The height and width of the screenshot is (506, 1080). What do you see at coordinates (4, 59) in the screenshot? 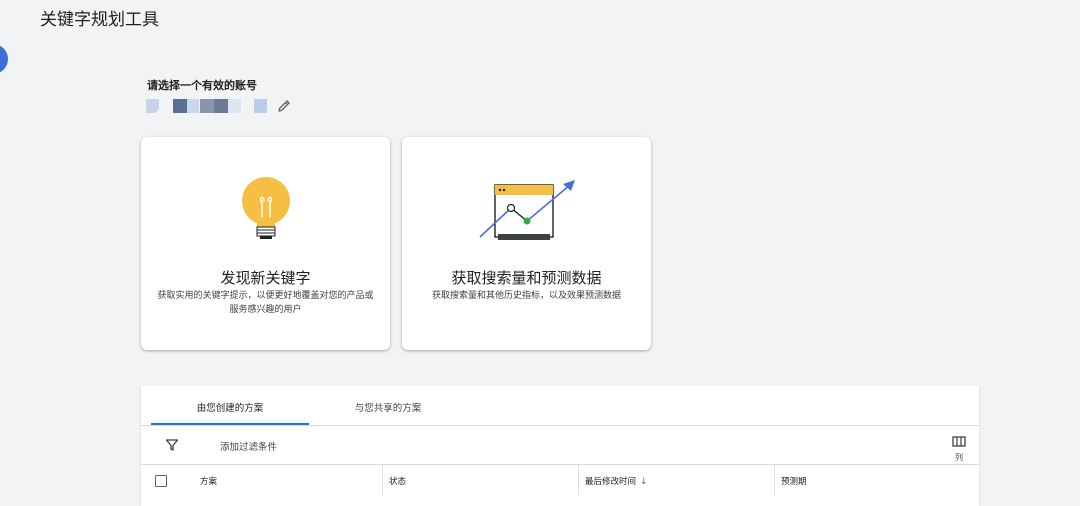
I see `side-action-button` at bounding box center [4, 59].